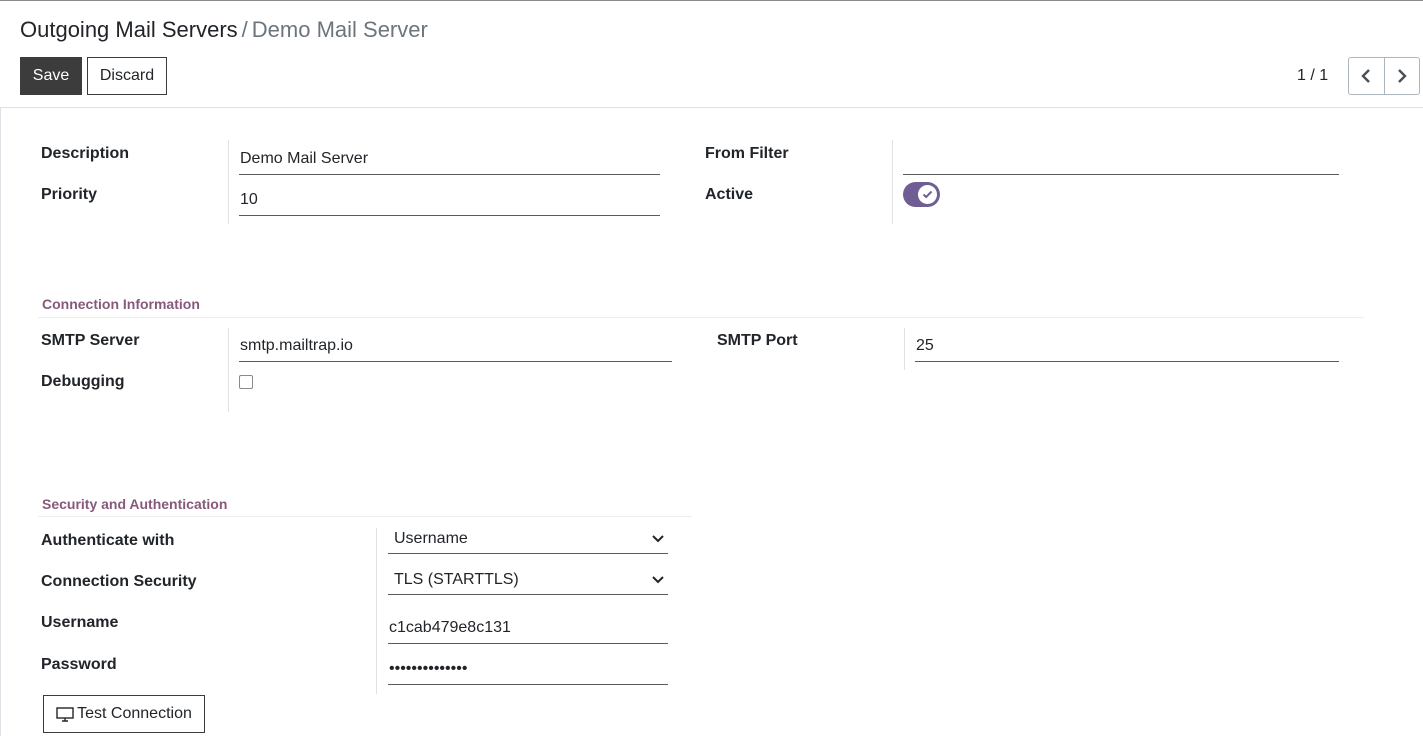 The height and width of the screenshot is (736, 1423). What do you see at coordinates (456, 579) in the screenshot?
I see `connection-security-value: TLS (STARTTLS)` at bounding box center [456, 579].